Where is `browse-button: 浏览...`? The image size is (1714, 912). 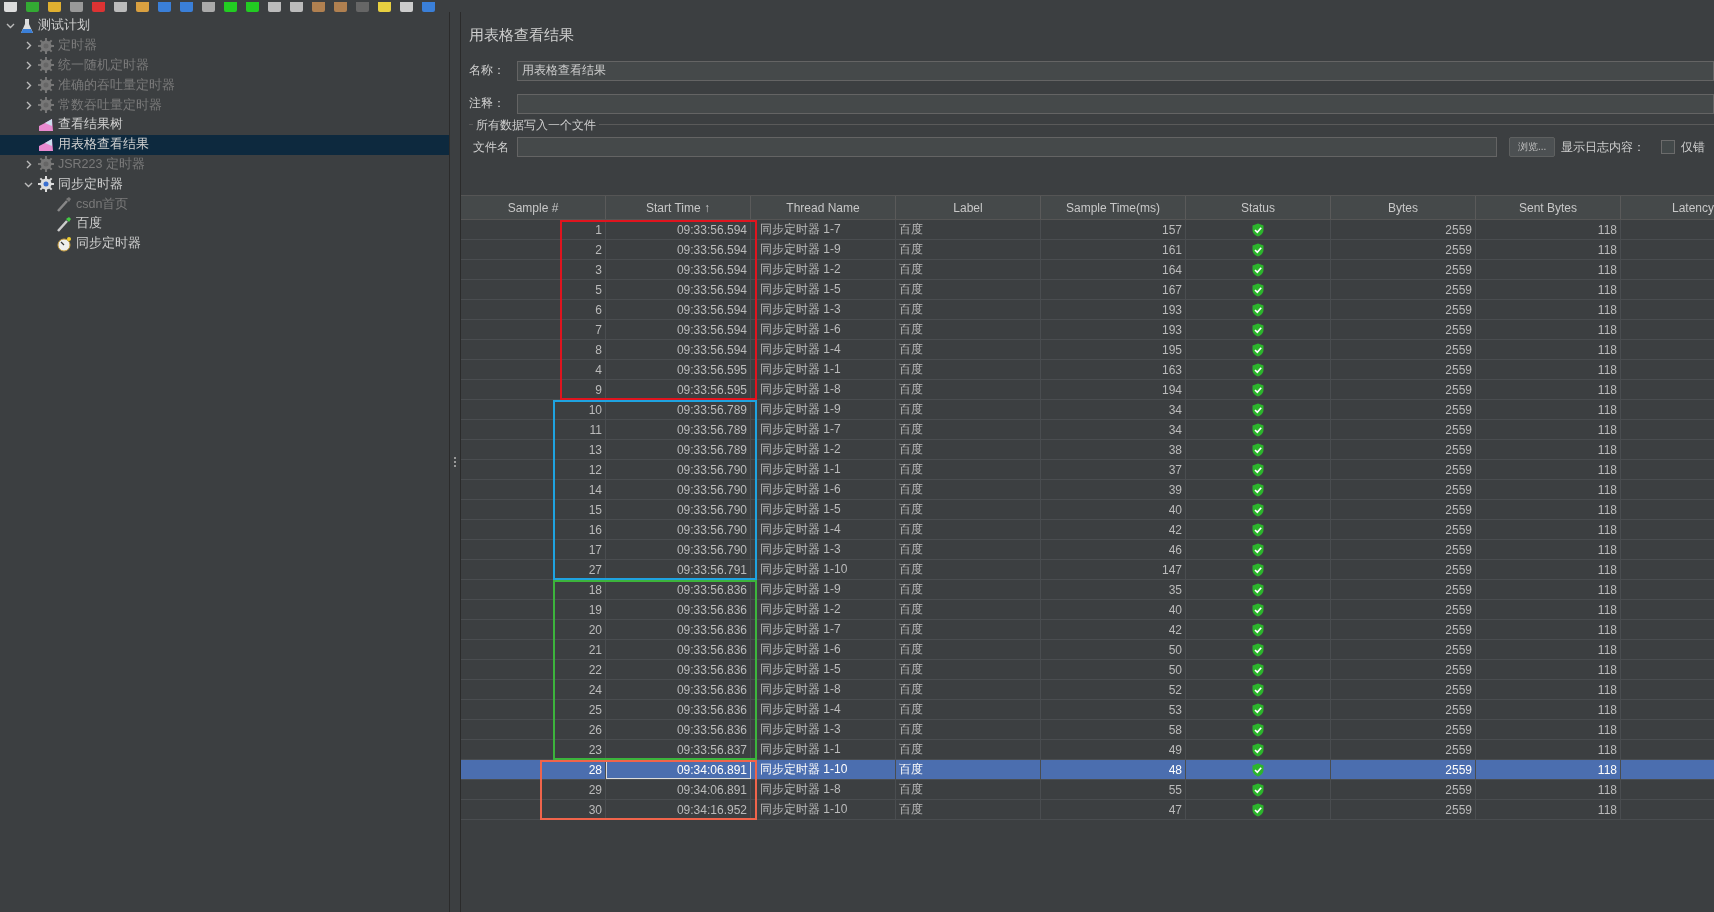
browse-button: 浏览... is located at coordinates (1532, 147).